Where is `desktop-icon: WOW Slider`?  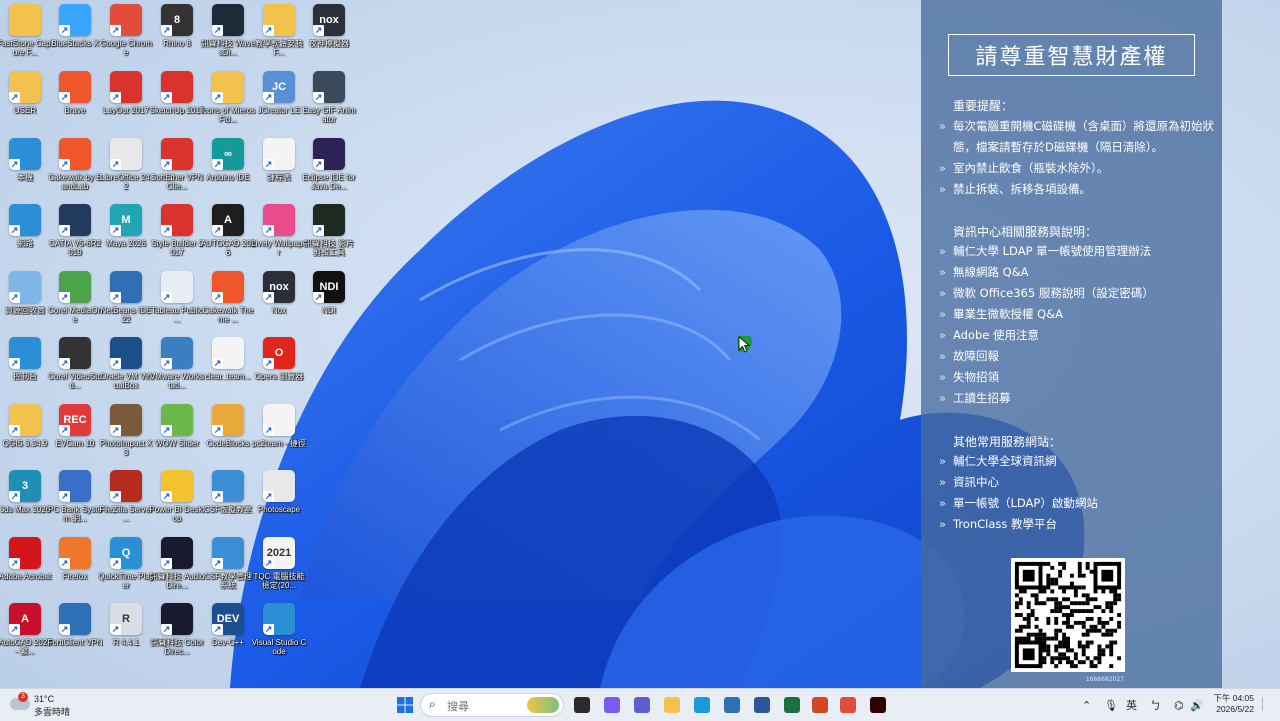 desktop-icon: WOW Slider is located at coordinates (177, 436).